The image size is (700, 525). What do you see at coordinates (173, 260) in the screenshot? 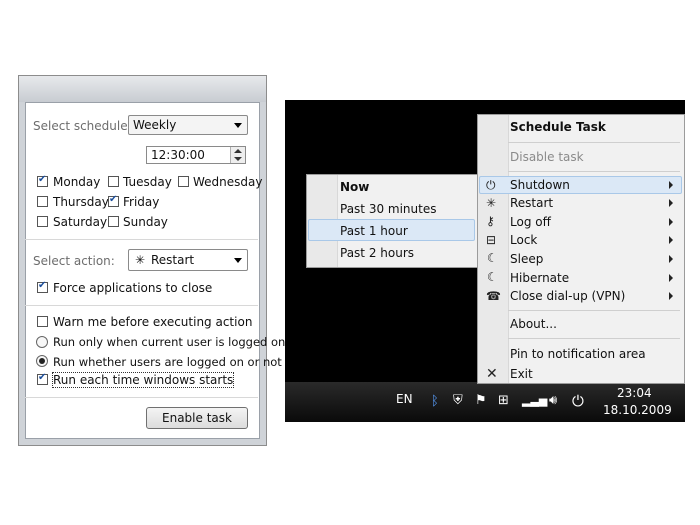
I see `action-dropdown-value: Restart` at bounding box center [173, 260].